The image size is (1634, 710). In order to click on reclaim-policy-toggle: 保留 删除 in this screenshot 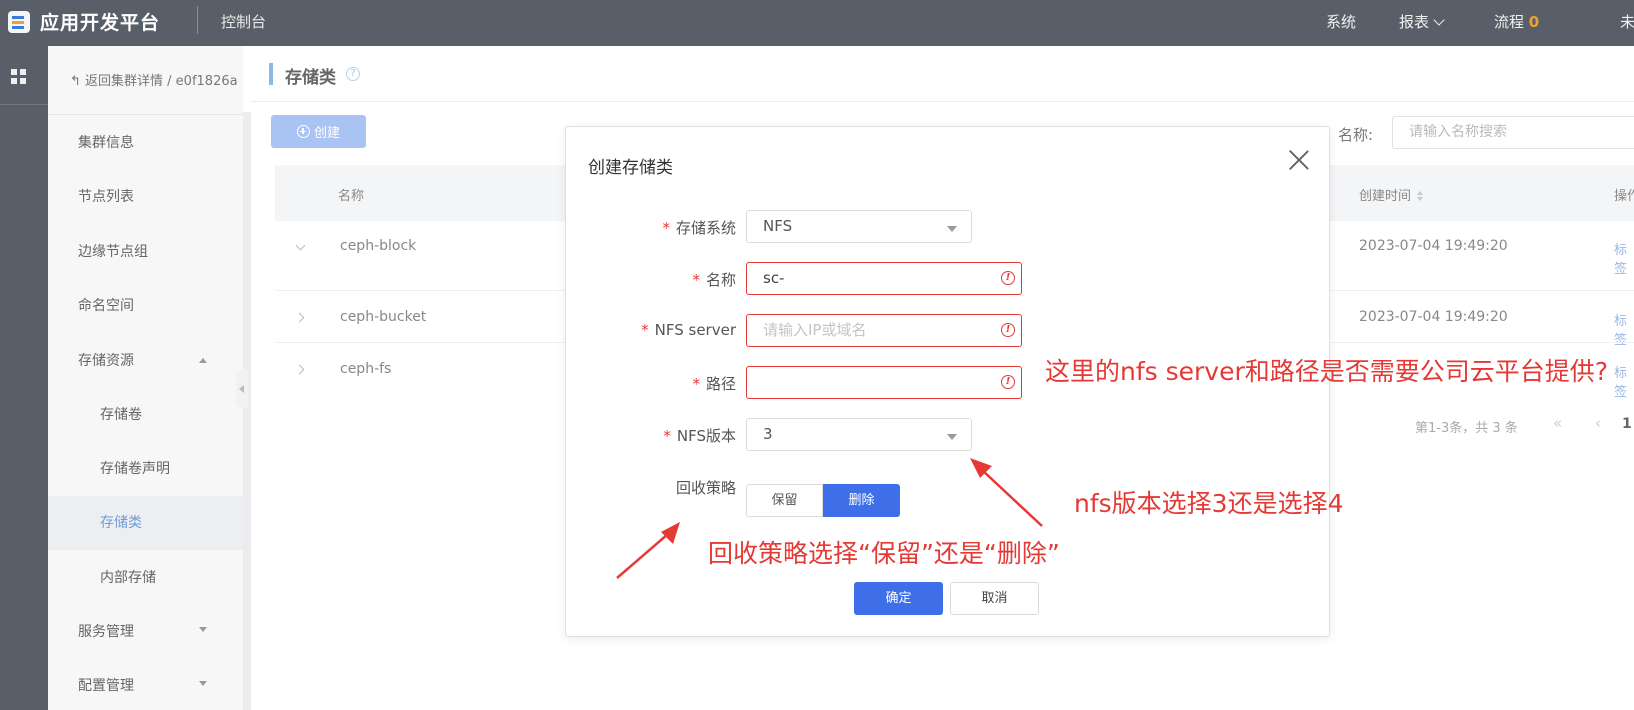, I will do `click(823, 500)`.